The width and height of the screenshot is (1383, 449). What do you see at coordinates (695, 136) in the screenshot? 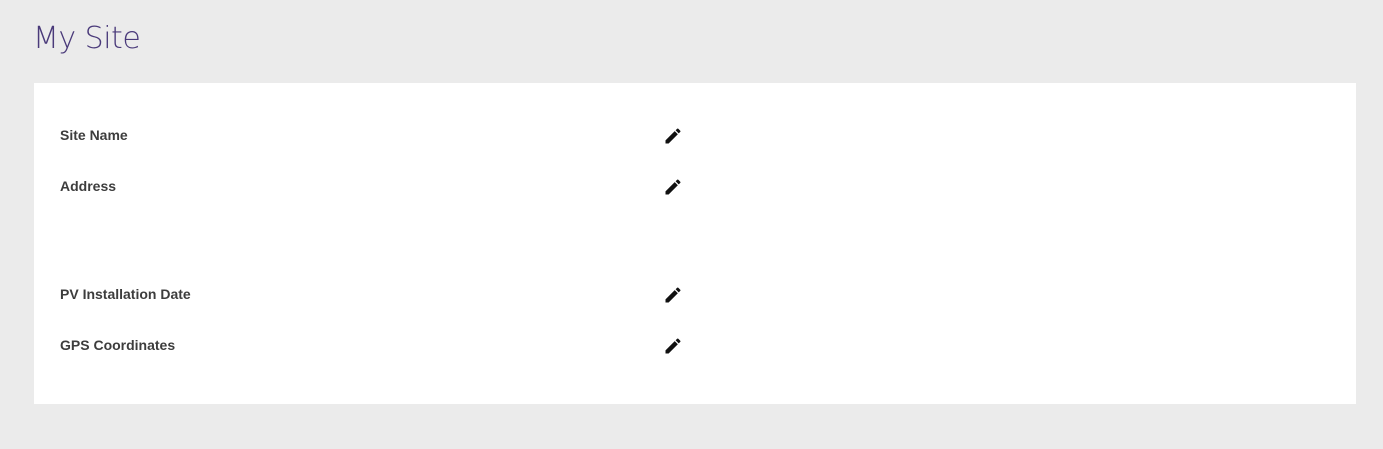
I see `site-name-row: Site Name` at bounding box center [695, 136].